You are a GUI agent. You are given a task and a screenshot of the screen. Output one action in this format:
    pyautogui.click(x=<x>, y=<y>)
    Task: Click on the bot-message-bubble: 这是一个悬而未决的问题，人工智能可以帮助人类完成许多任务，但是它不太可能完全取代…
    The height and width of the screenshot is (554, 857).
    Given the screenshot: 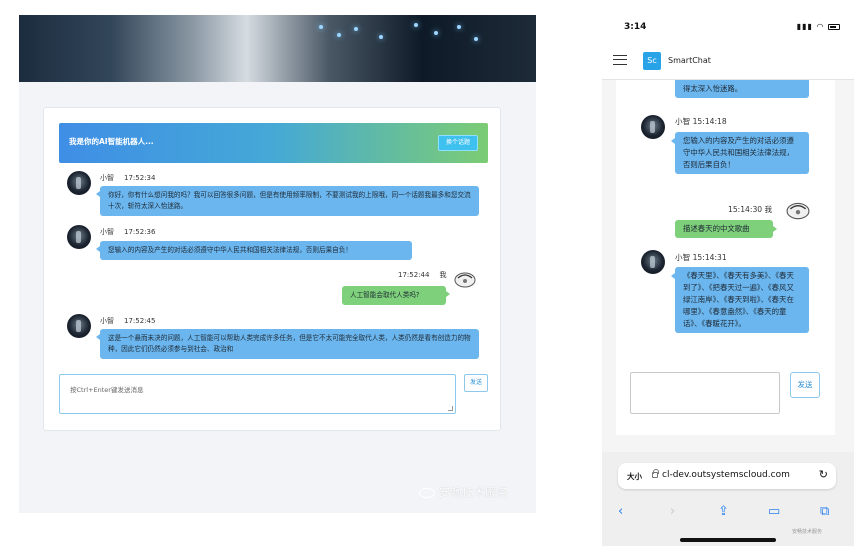 What is the action you would take?
    pyautogui.click(x=287, y=344)
    